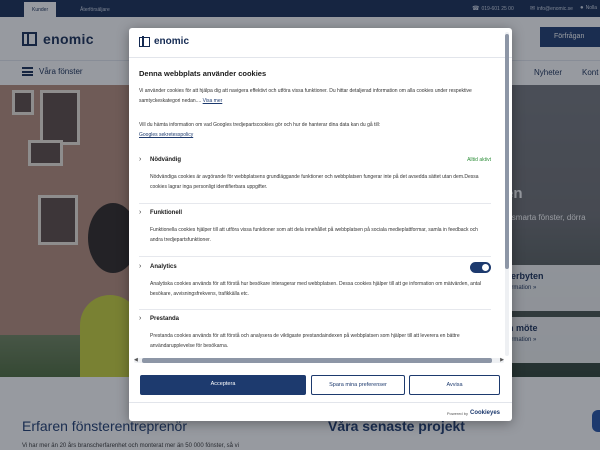 The width and height of the screenshot is (600, 450). What do you see at coordinates (457, 413) in the screenshot?
I see `powered-by-label: Powered by` at bounding box center [457, 413].